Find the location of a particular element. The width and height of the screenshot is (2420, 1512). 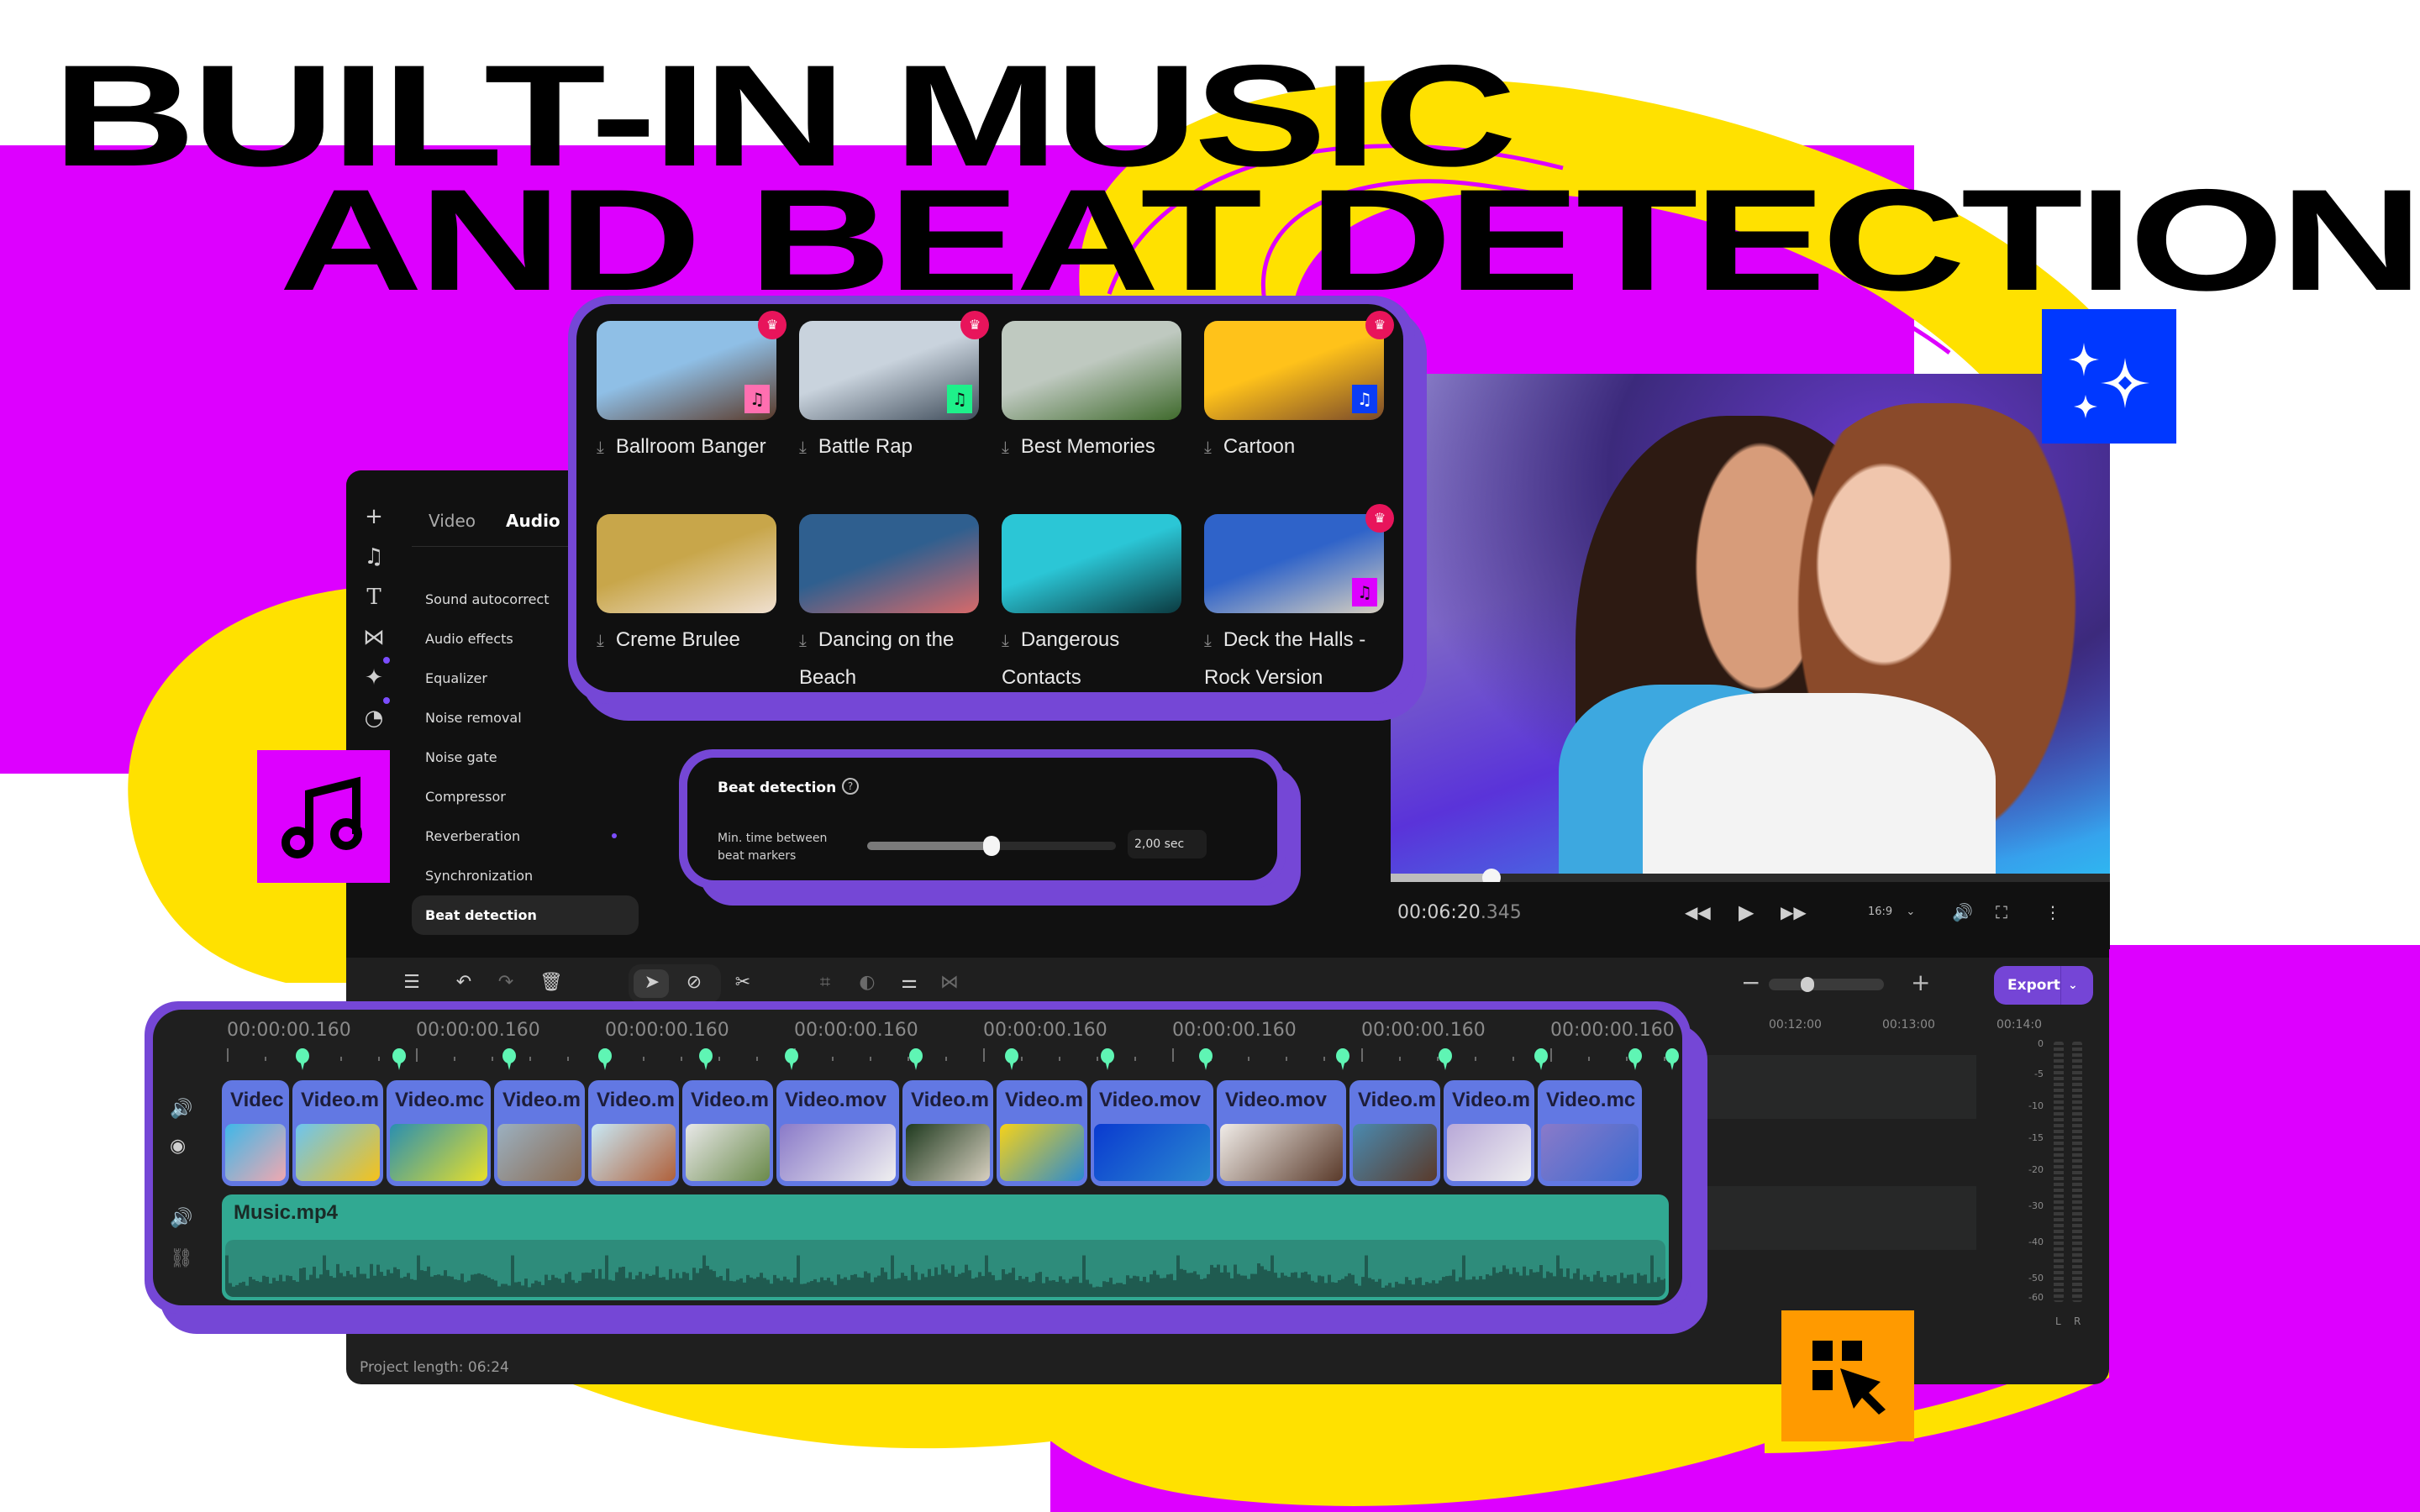

playback-scrubber is located at coordinates (1750, 878).